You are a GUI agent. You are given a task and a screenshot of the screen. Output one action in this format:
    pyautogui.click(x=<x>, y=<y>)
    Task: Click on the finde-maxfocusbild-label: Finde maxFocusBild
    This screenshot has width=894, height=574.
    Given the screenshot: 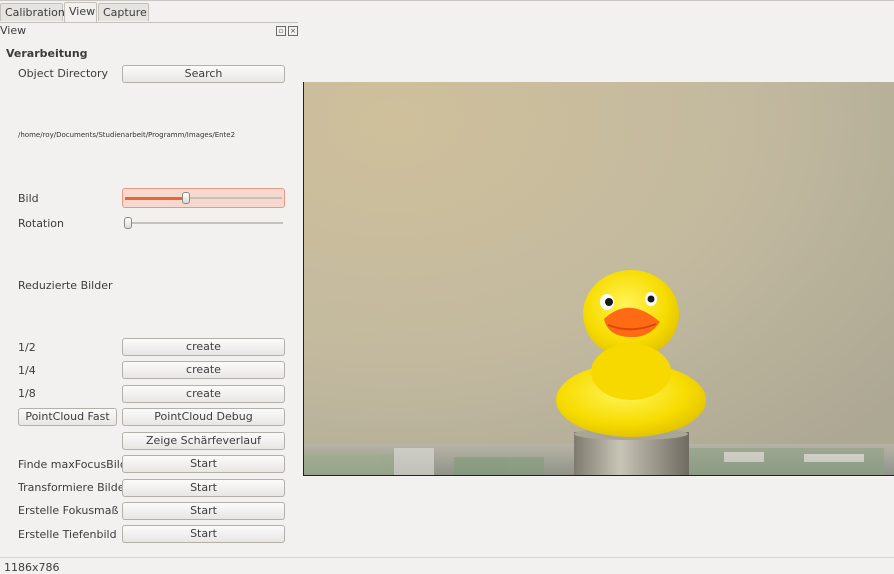 What is the action you would take?
    pyautogui.click(x=72, y=464)
    